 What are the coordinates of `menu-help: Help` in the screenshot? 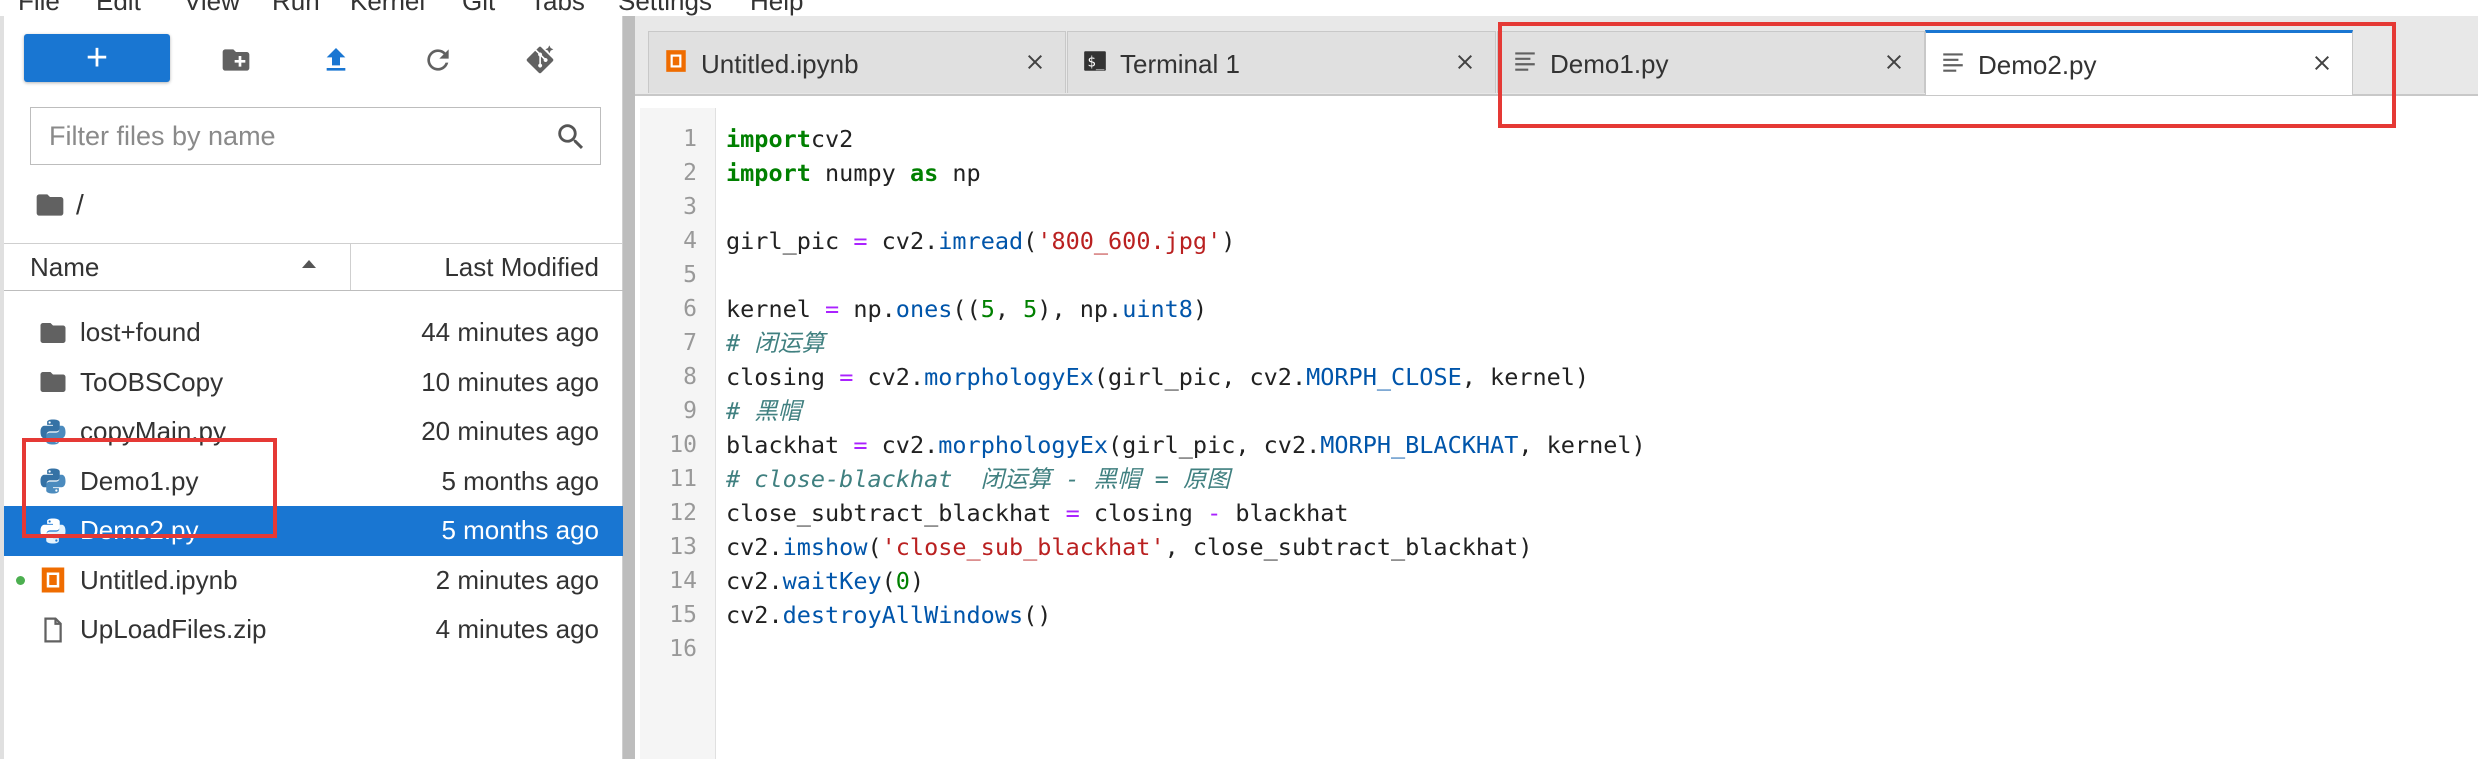 It's located at (776, 8).